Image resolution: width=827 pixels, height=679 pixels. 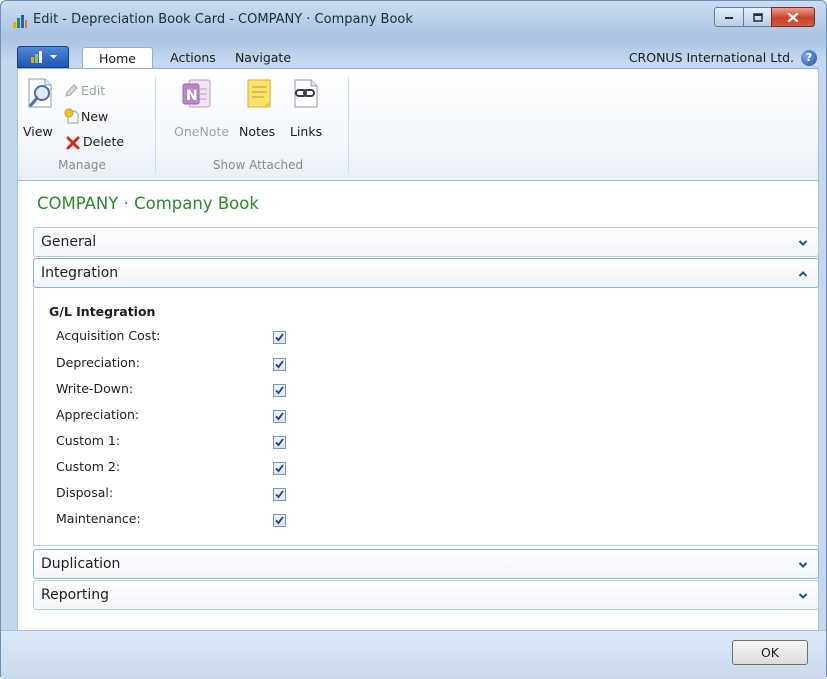 What do you see at coordinates (803, 274) in the screenshot?
I see `chevron-up-icon` at bounding box center [803, 274].